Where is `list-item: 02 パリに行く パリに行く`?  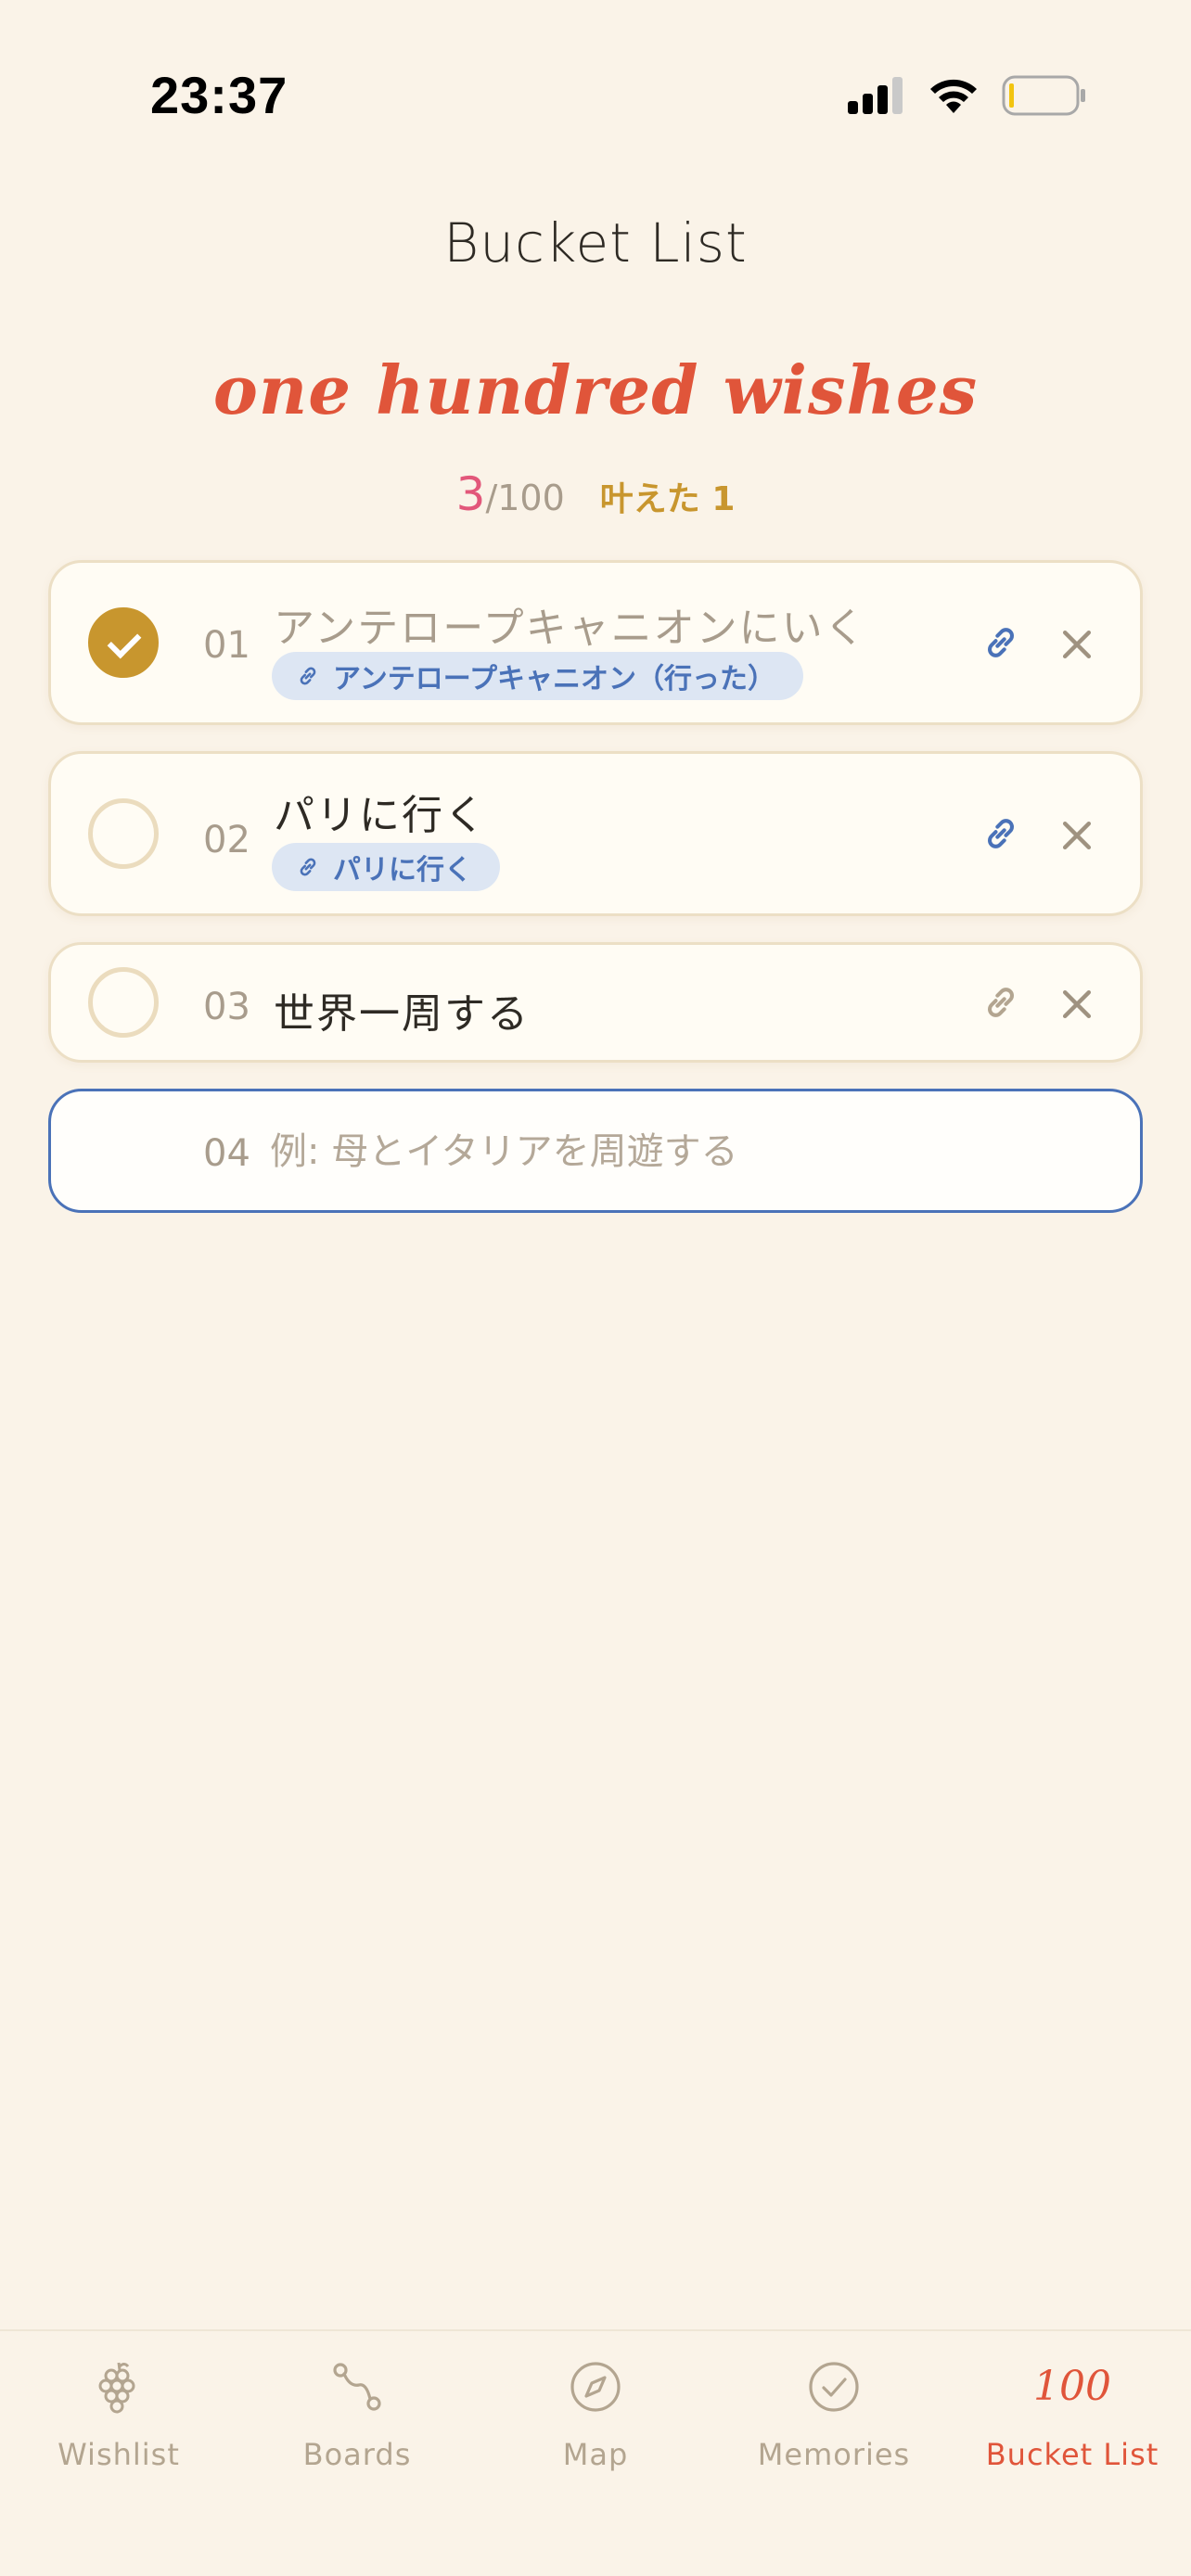
list-item: 02 パリに行く パリに行く is located at coordinates (595, 833).